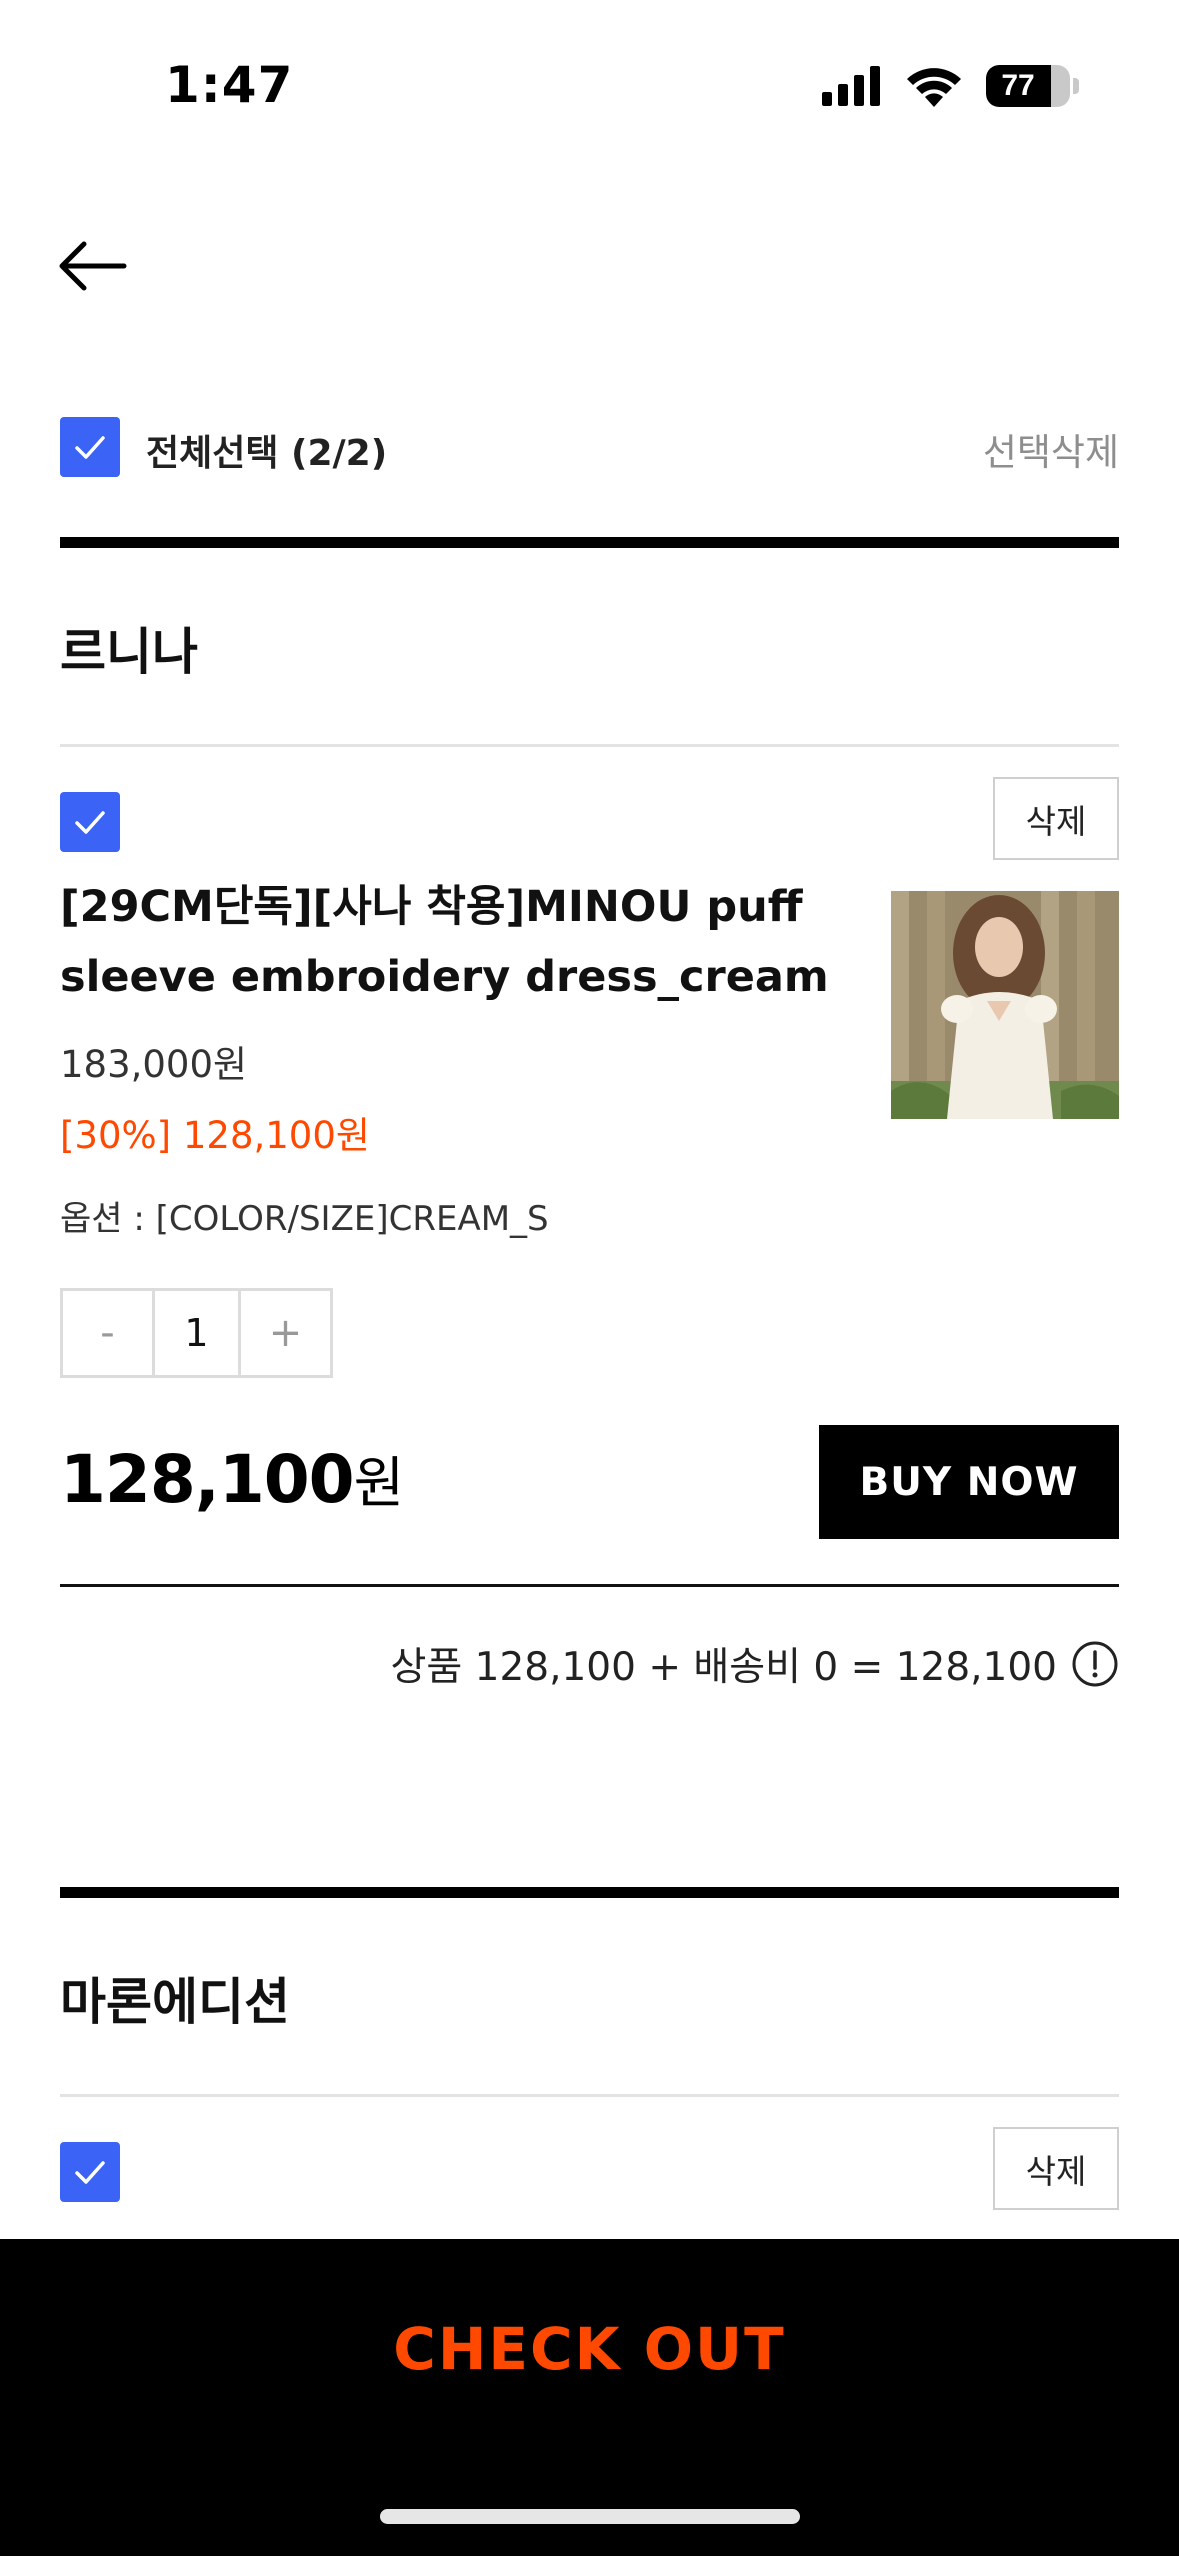  Describe the element at coordinates (589, 75) in the screenshot. I see `status-bar: 1:47 77` at that location.